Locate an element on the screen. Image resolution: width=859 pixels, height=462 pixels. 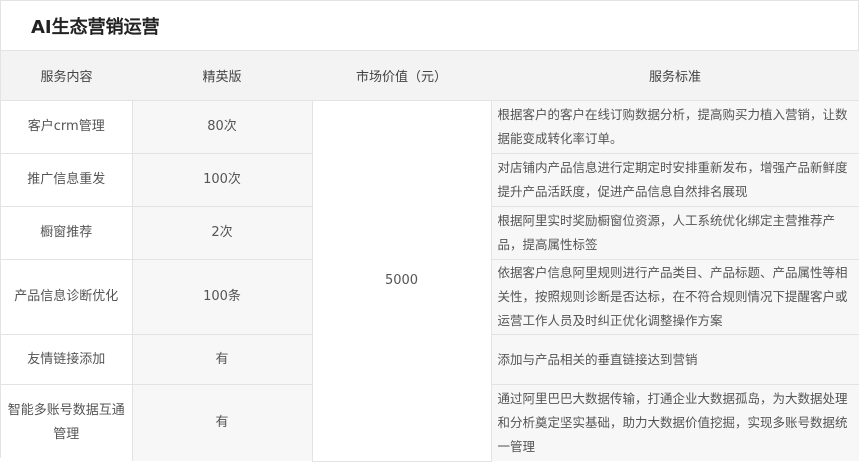
service-name: 客户crm管理 is located at coordinates (67, 127).